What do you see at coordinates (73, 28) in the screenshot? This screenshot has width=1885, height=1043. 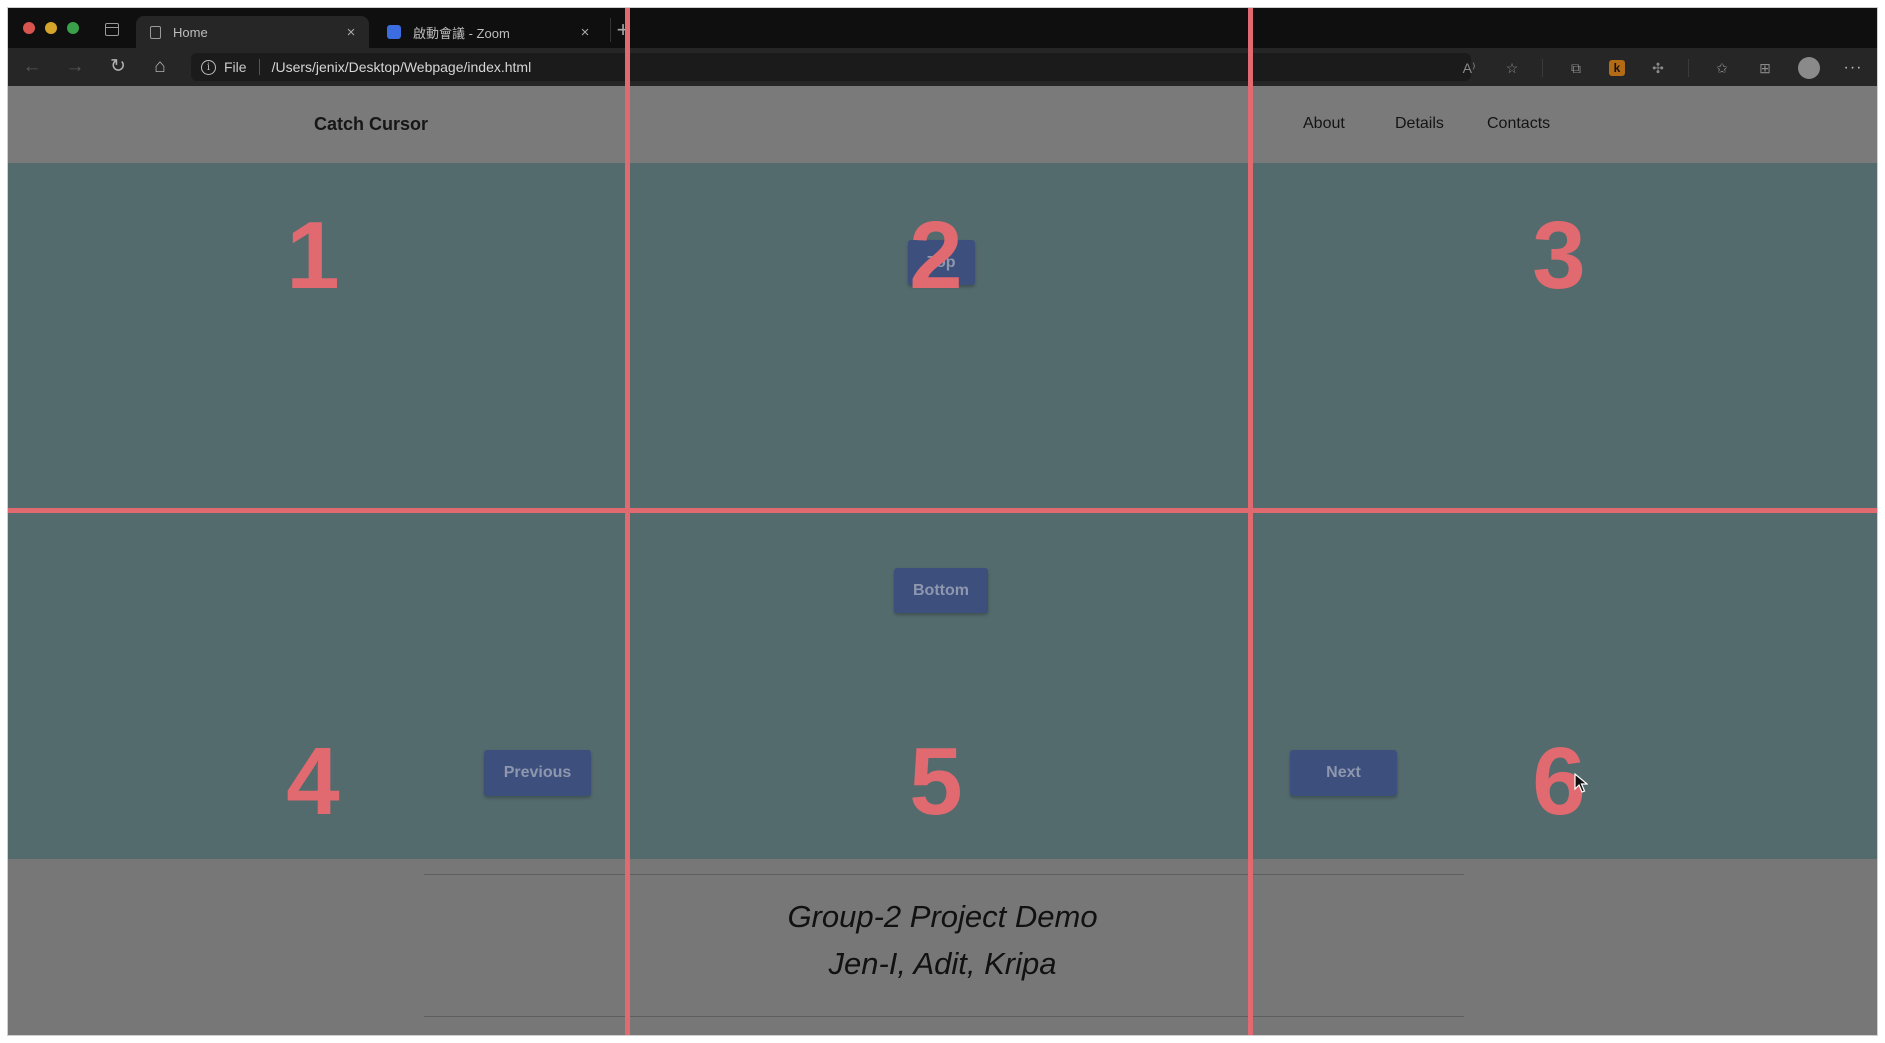 I see `maximize-window-icon` at bounding box center [73, 28].